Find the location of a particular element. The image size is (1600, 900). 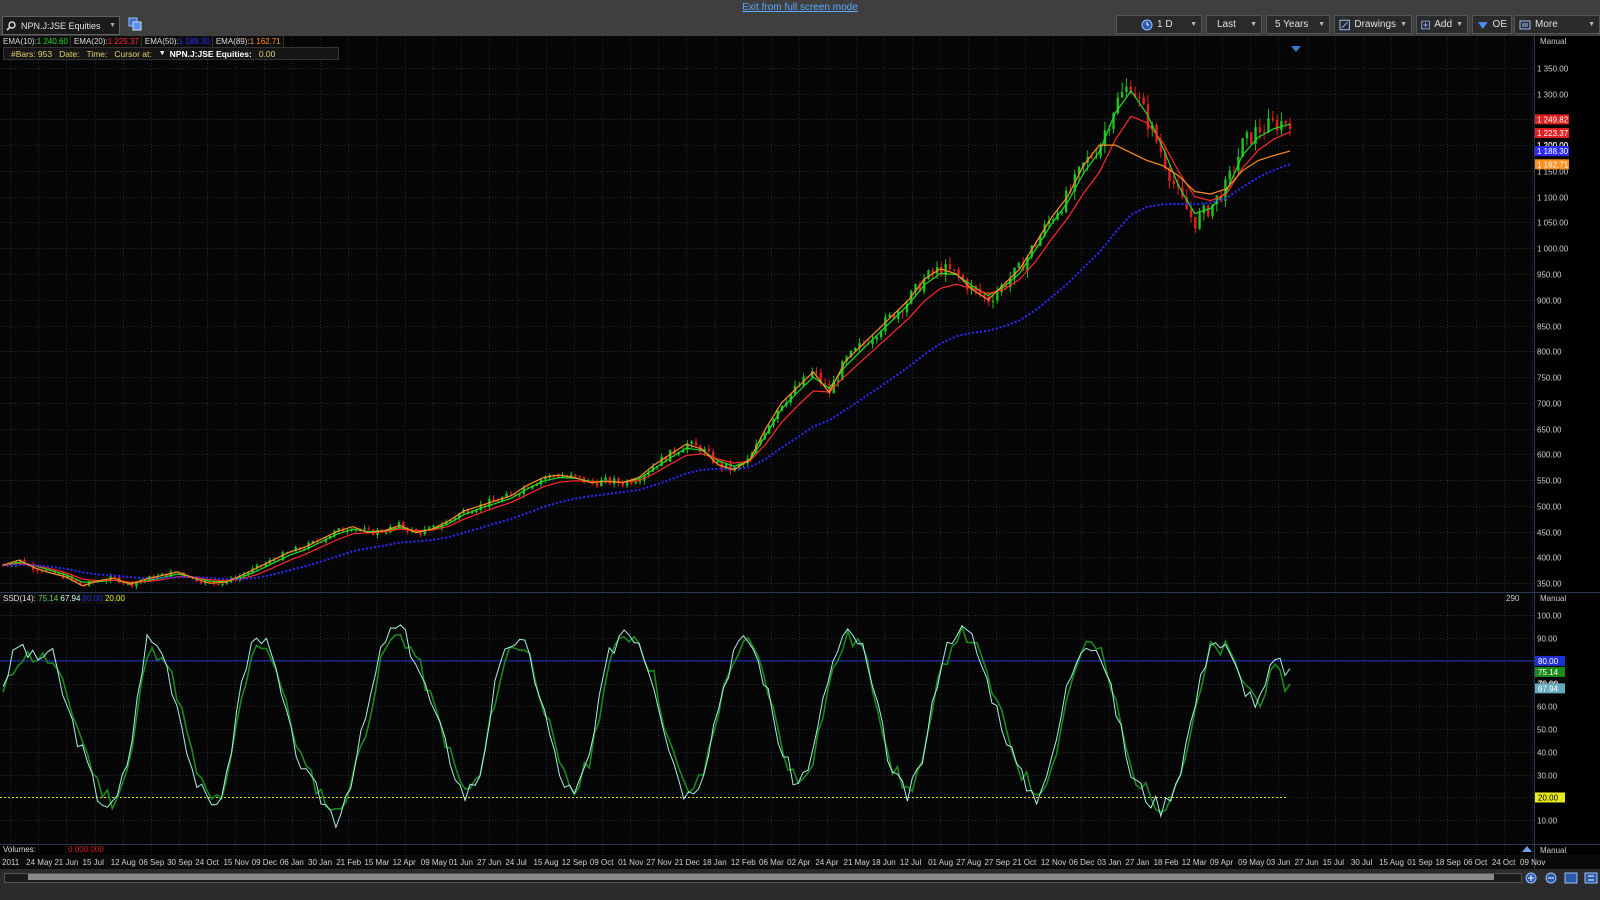

ema89-legend: EMA(89):1 162.71 is located at coordinates (248, 41).